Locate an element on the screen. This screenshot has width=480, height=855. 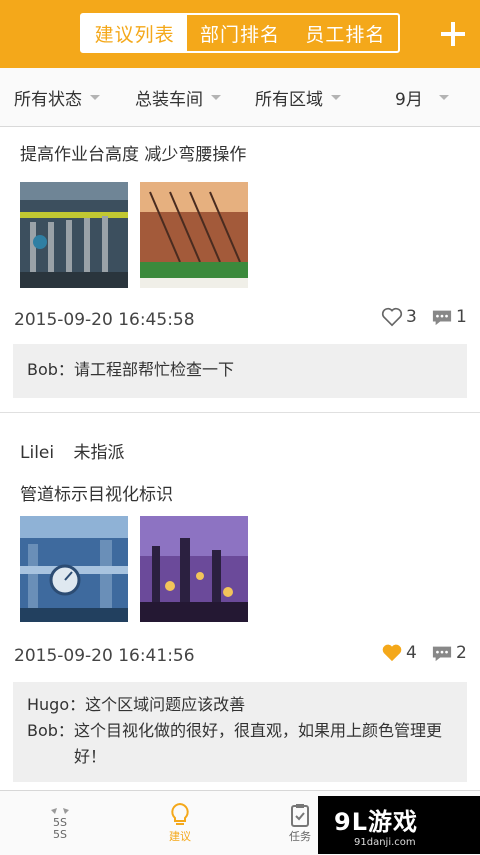
svg-text: 5S is located at coordinates (60, 822).